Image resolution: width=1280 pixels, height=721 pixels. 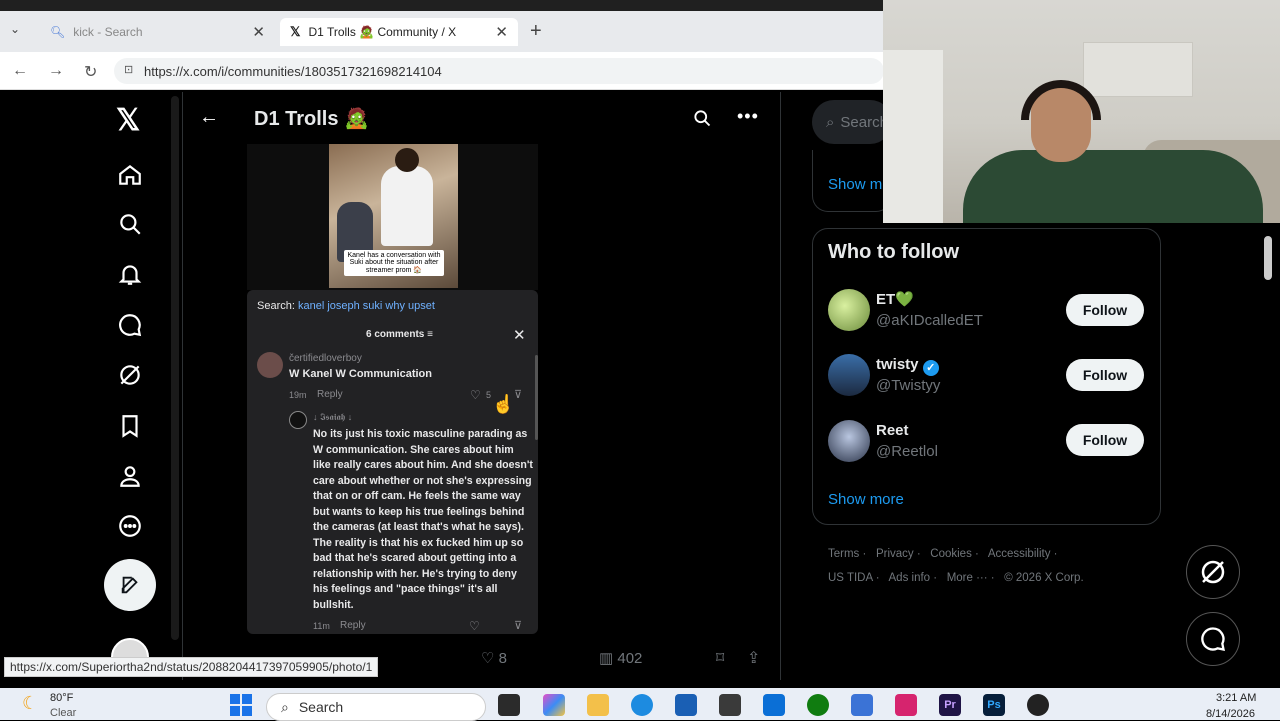 I want to click on reload-icon: ↻, so click(x=90, y=72).